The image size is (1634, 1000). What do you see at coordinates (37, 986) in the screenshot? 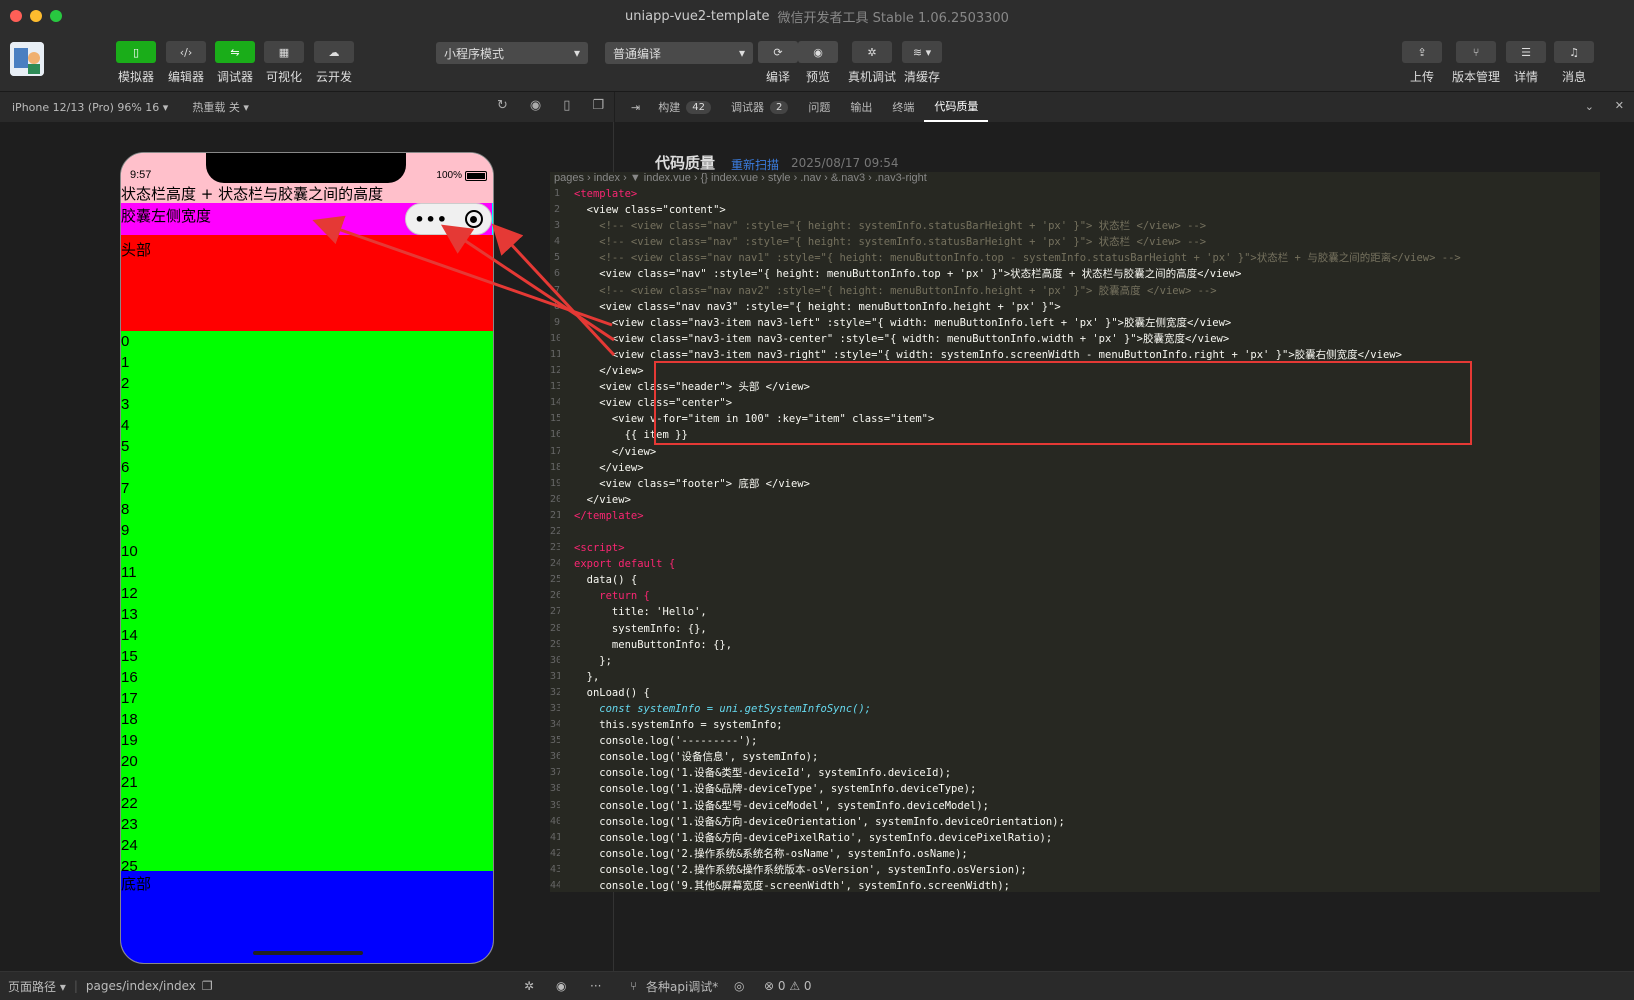
I see `page-path-select: 页面路径 ▾` at bounding box center [37, 986].